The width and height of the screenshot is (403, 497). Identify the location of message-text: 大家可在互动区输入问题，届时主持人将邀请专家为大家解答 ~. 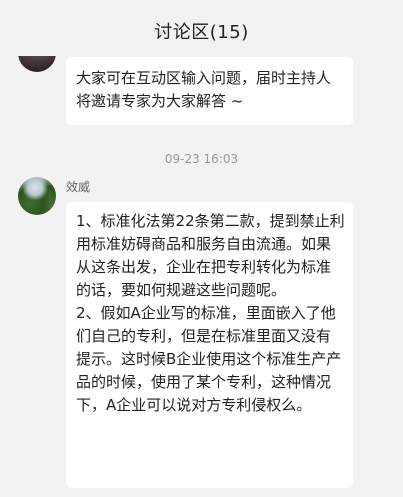
(204, 89).